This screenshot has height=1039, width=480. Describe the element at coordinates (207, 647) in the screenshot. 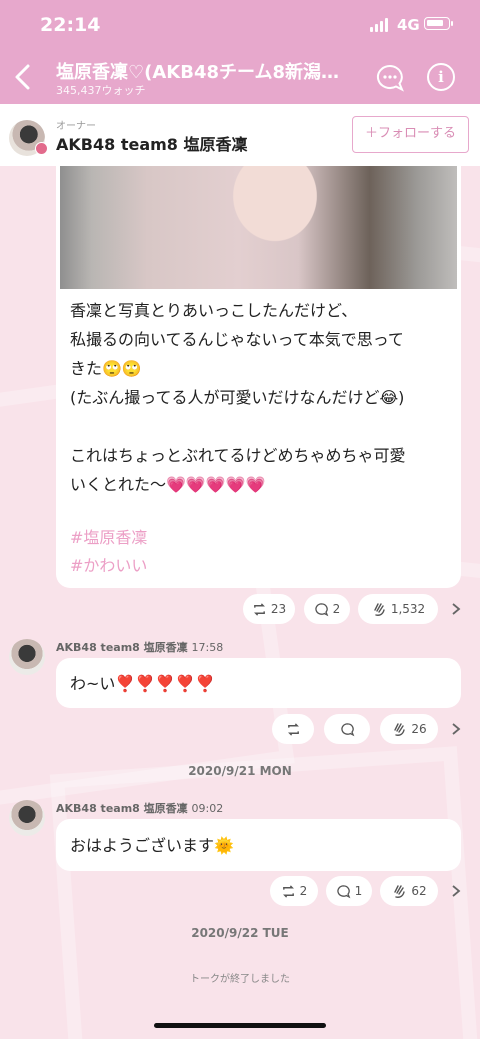

I see `message-time: 17:58` at that location.